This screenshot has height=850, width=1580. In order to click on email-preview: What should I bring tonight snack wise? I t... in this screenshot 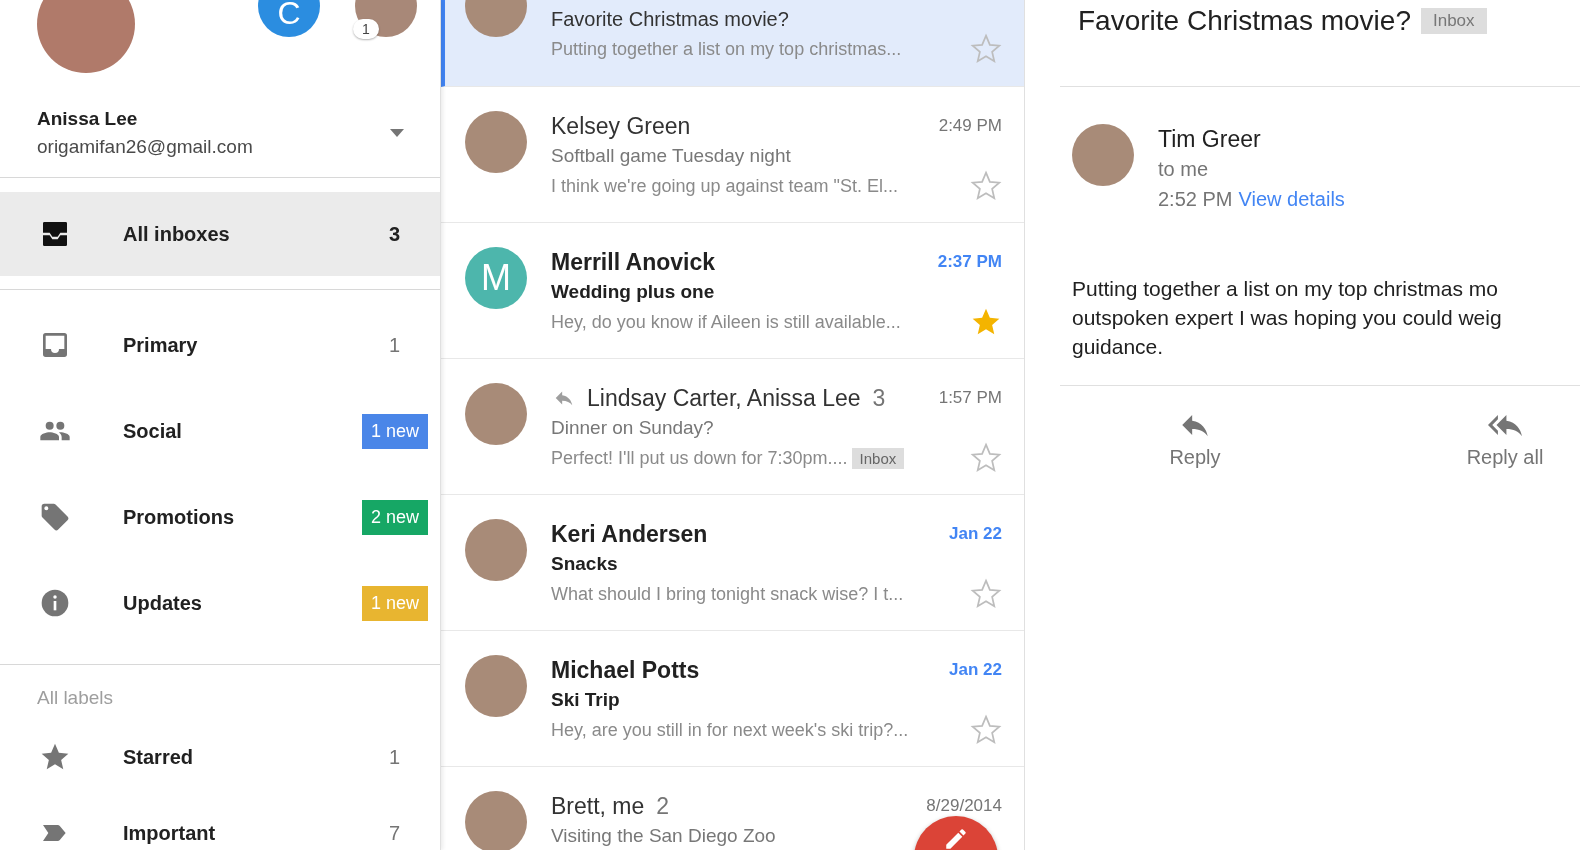, I will do `click(727, 594)`.